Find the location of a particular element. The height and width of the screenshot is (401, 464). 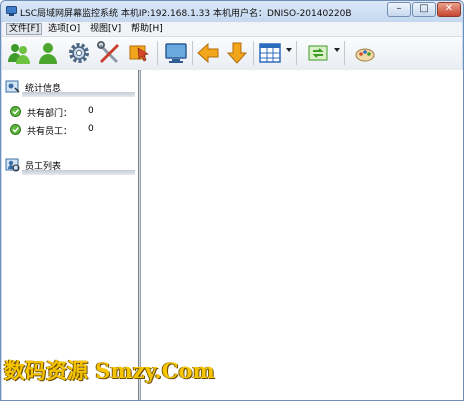

cursor-icon is located at coordinates (139, 53).